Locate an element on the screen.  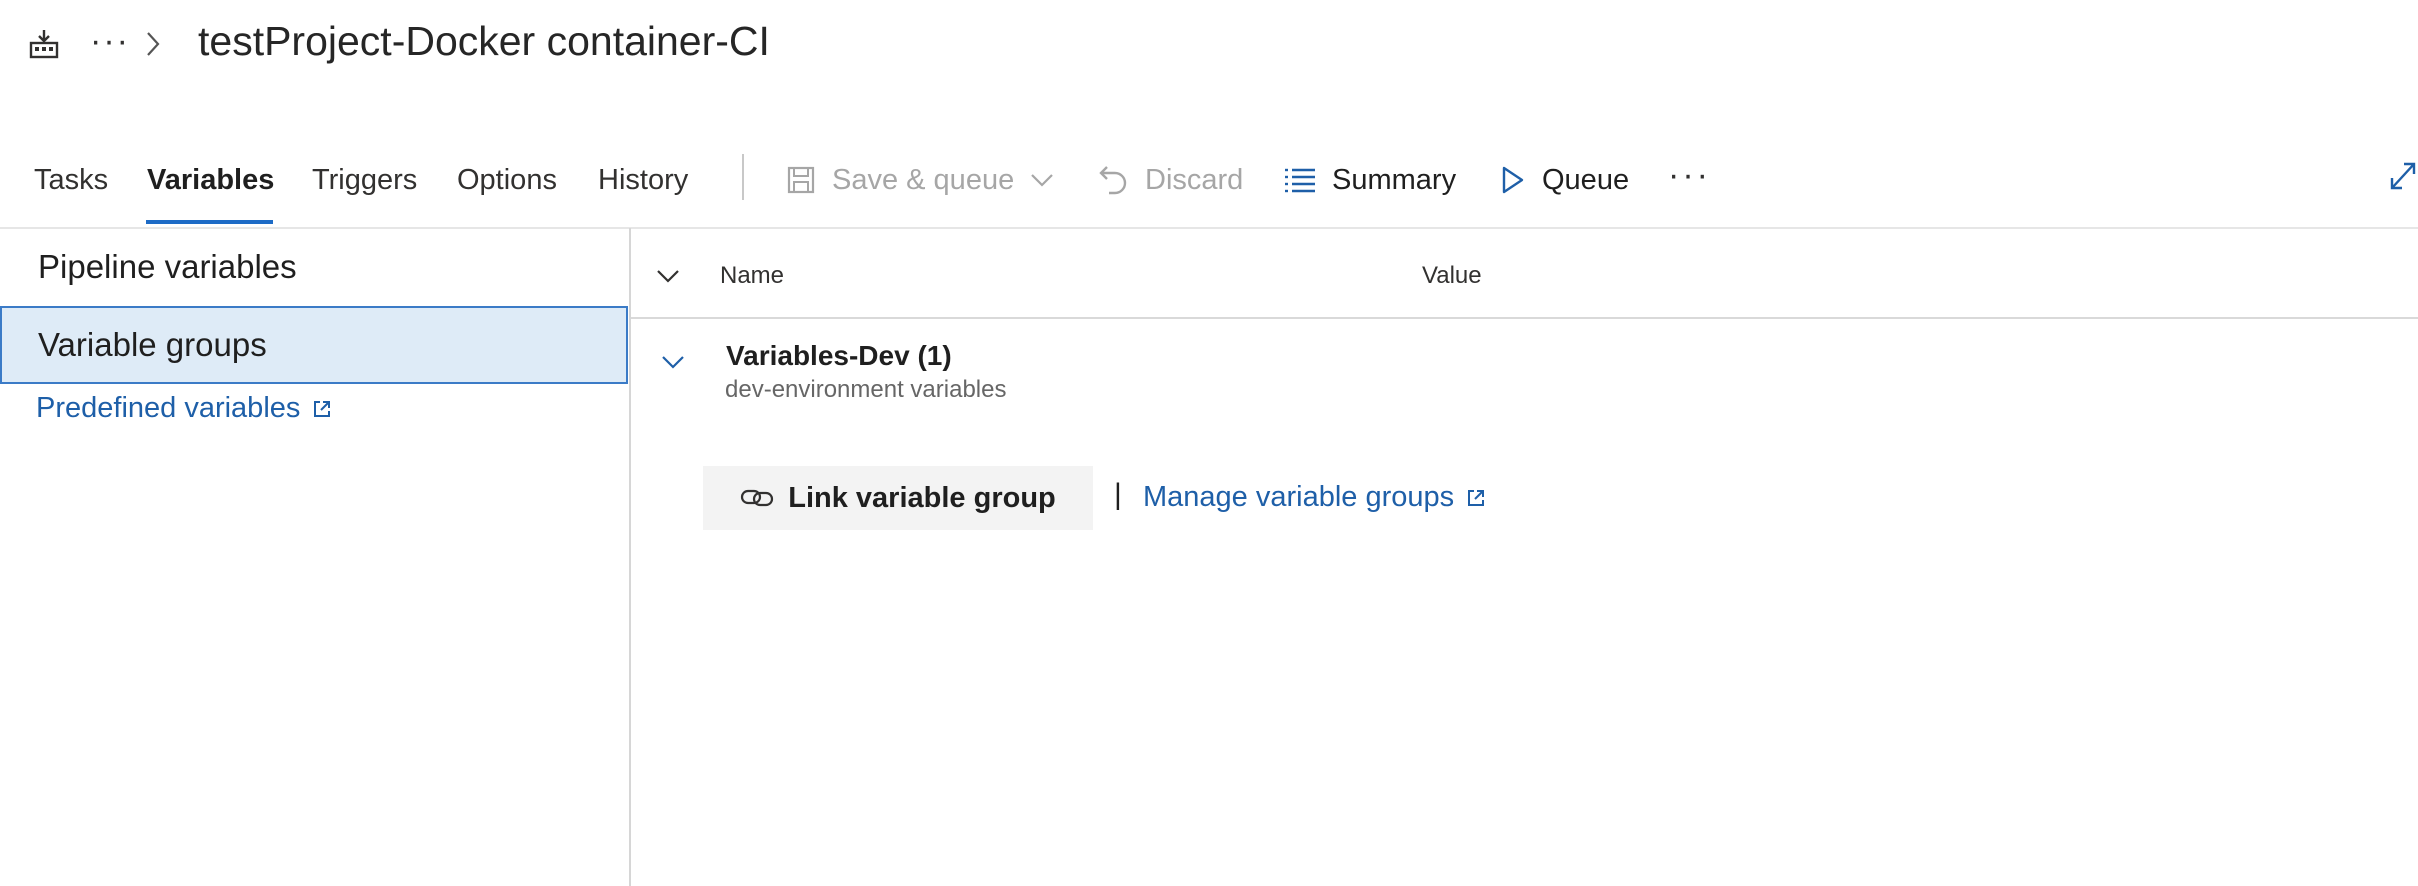
link-variable-group-button: Link variable group is located at coordinates (898, 498).